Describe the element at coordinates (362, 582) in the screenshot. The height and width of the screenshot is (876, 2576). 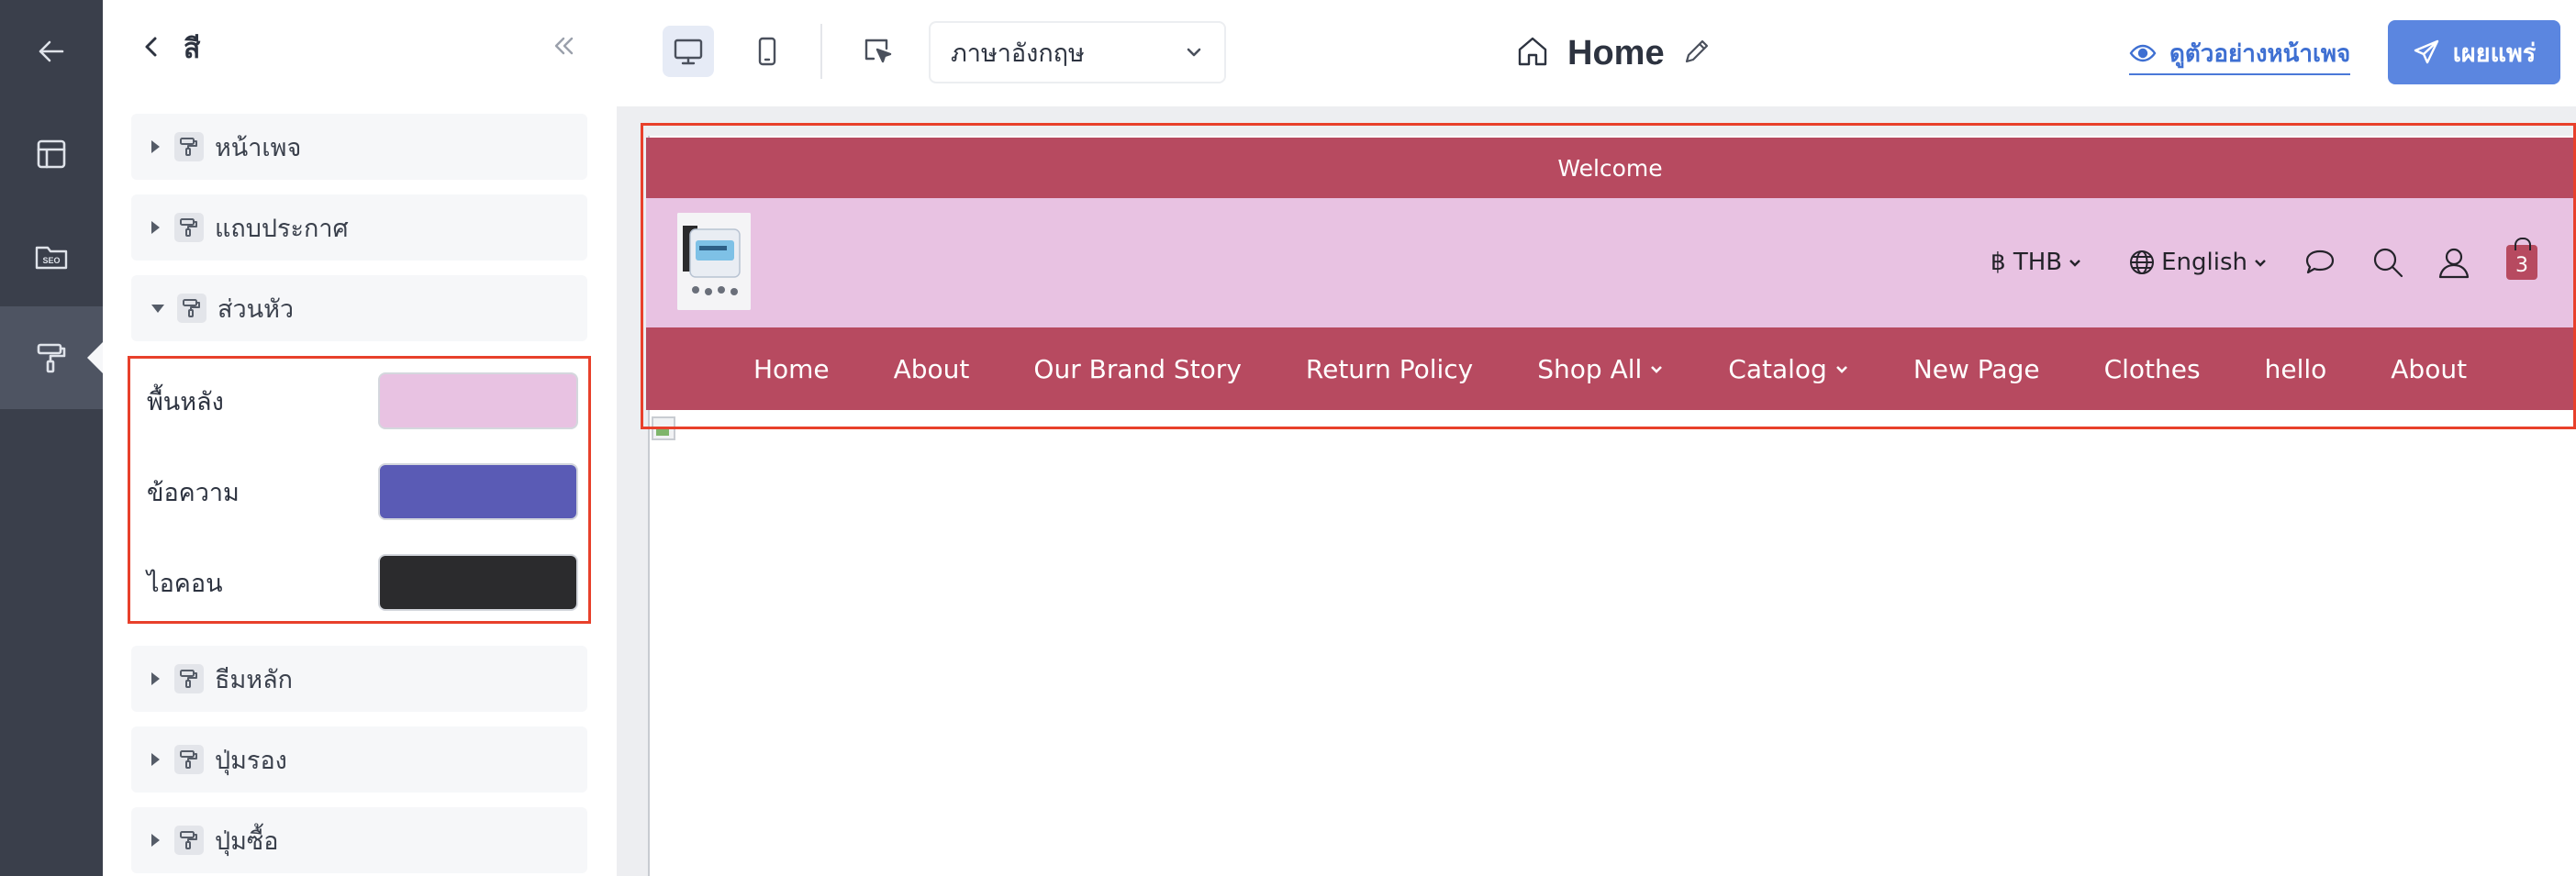
I see `color-row-icon: ไอคอน` at that location.